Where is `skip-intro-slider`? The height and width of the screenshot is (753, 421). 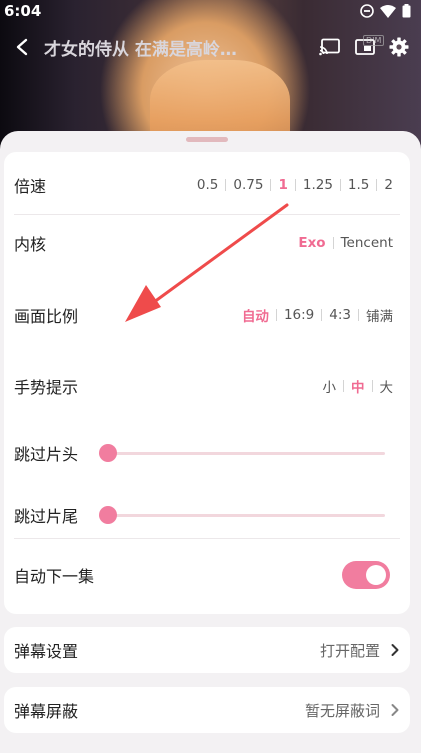 skip-intro-slider is located at coordinates (242, 453).